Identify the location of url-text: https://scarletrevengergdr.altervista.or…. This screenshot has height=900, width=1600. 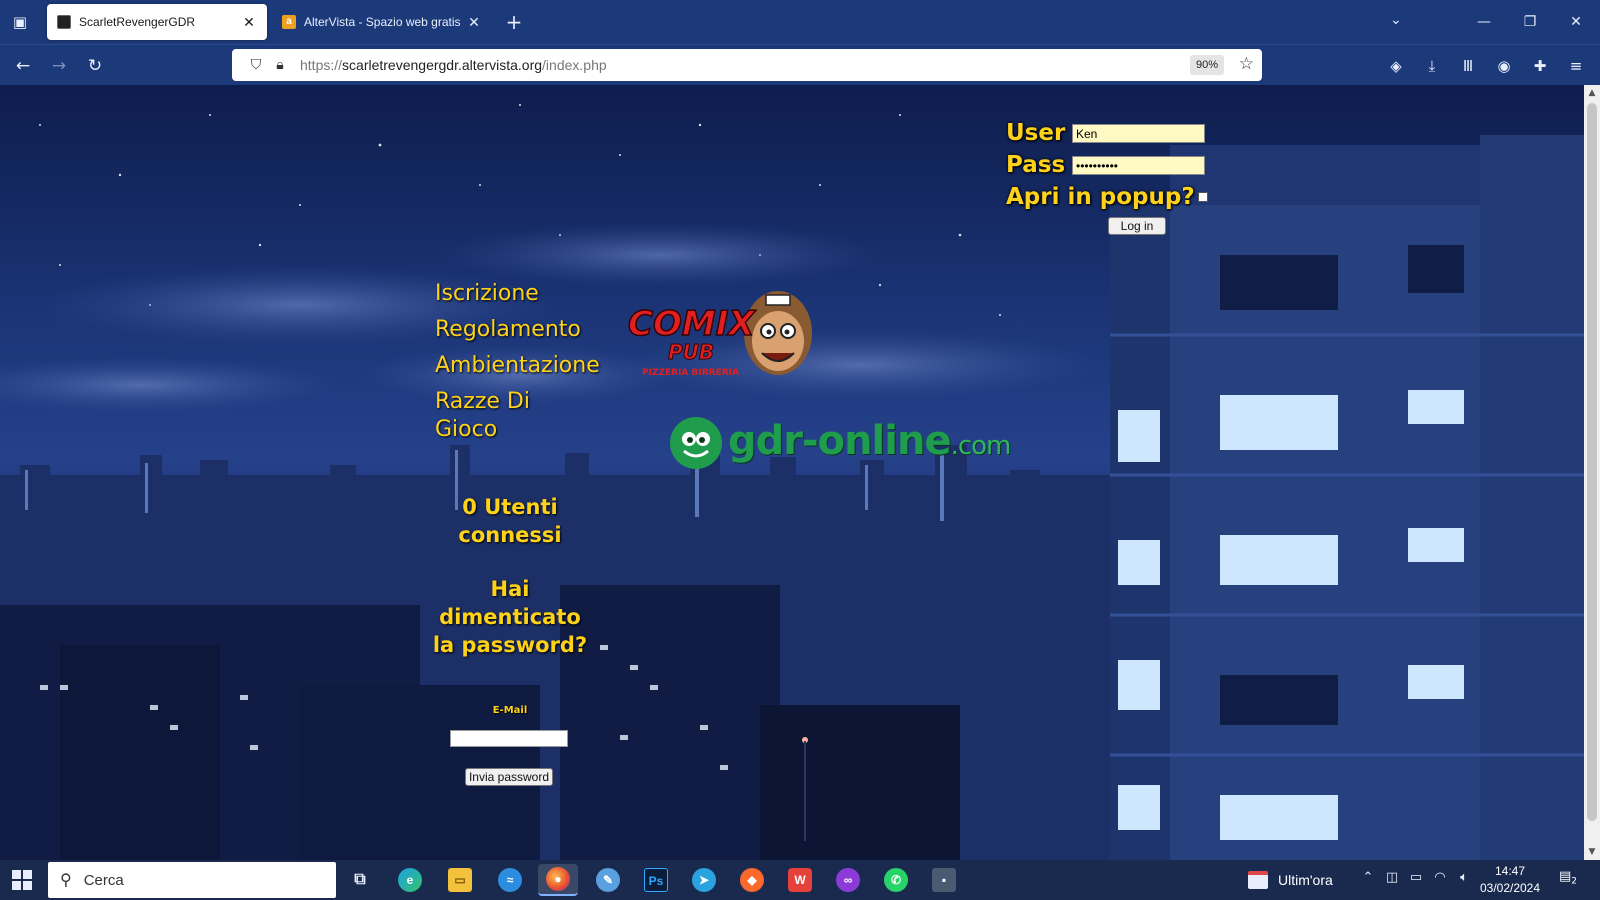
(781, 65).